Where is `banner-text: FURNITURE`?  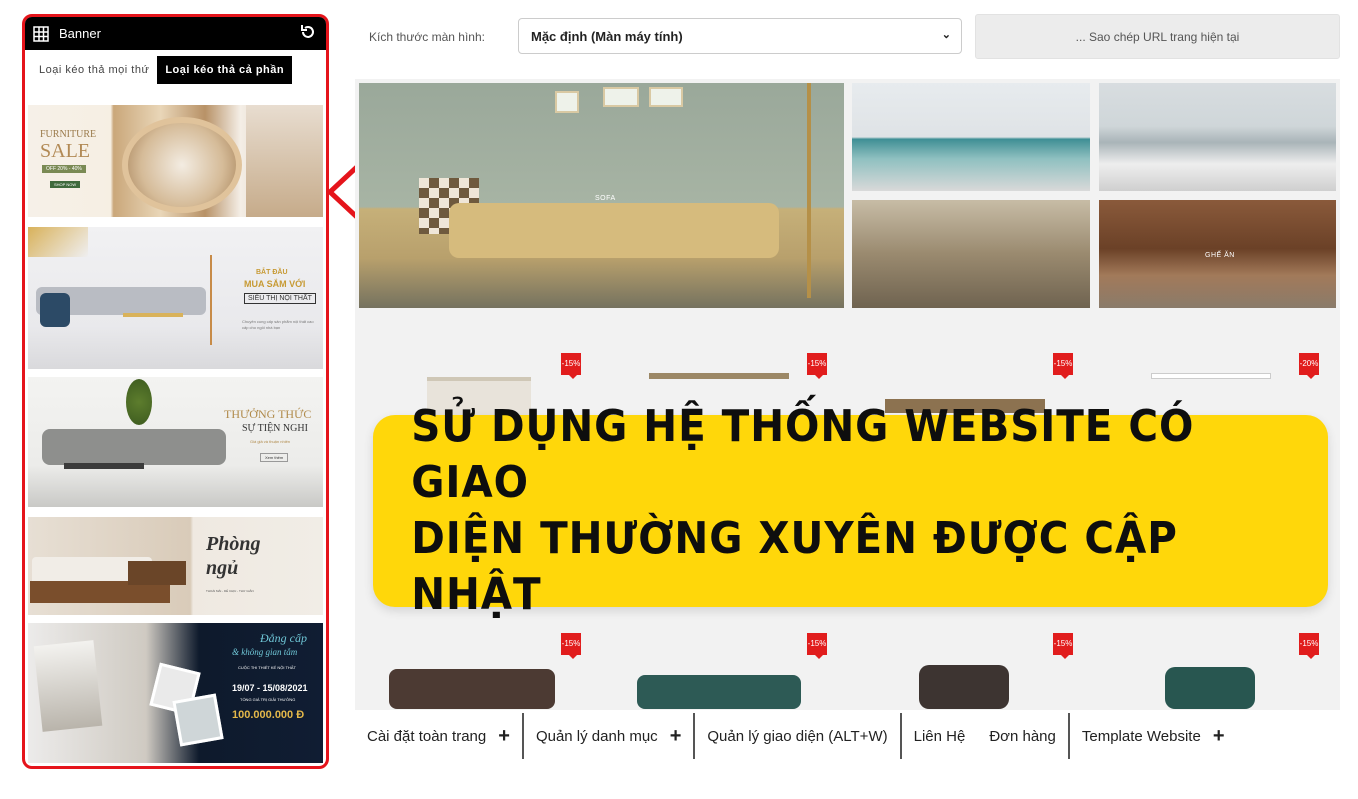 banner-text: FURNITURE is located at coordinates (68, 134).